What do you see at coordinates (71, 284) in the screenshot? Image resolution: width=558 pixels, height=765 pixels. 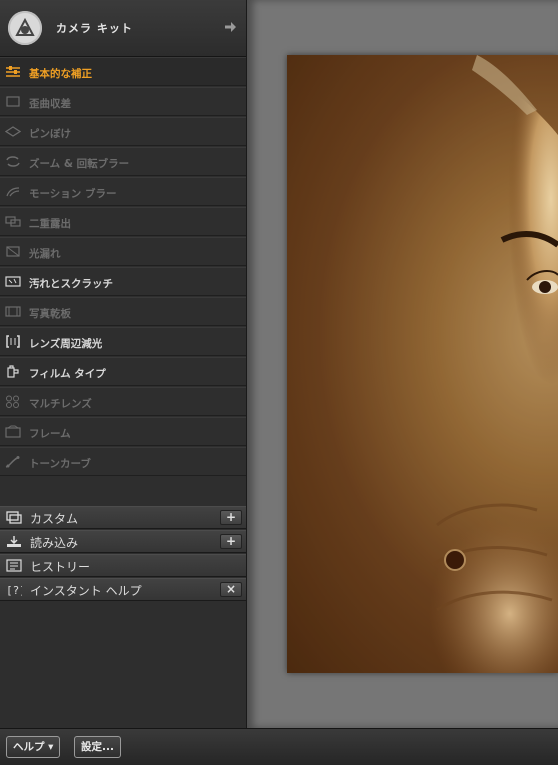 I see `tool-label: 汚れとスクラッチ` at bounding box center [71, 284].